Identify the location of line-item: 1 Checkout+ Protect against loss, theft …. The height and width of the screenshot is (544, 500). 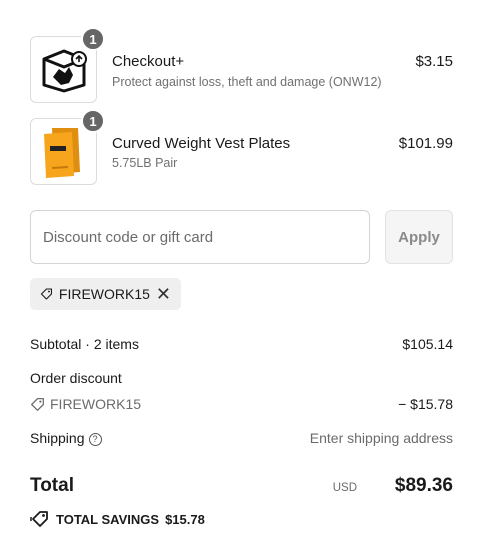
(241, 65).